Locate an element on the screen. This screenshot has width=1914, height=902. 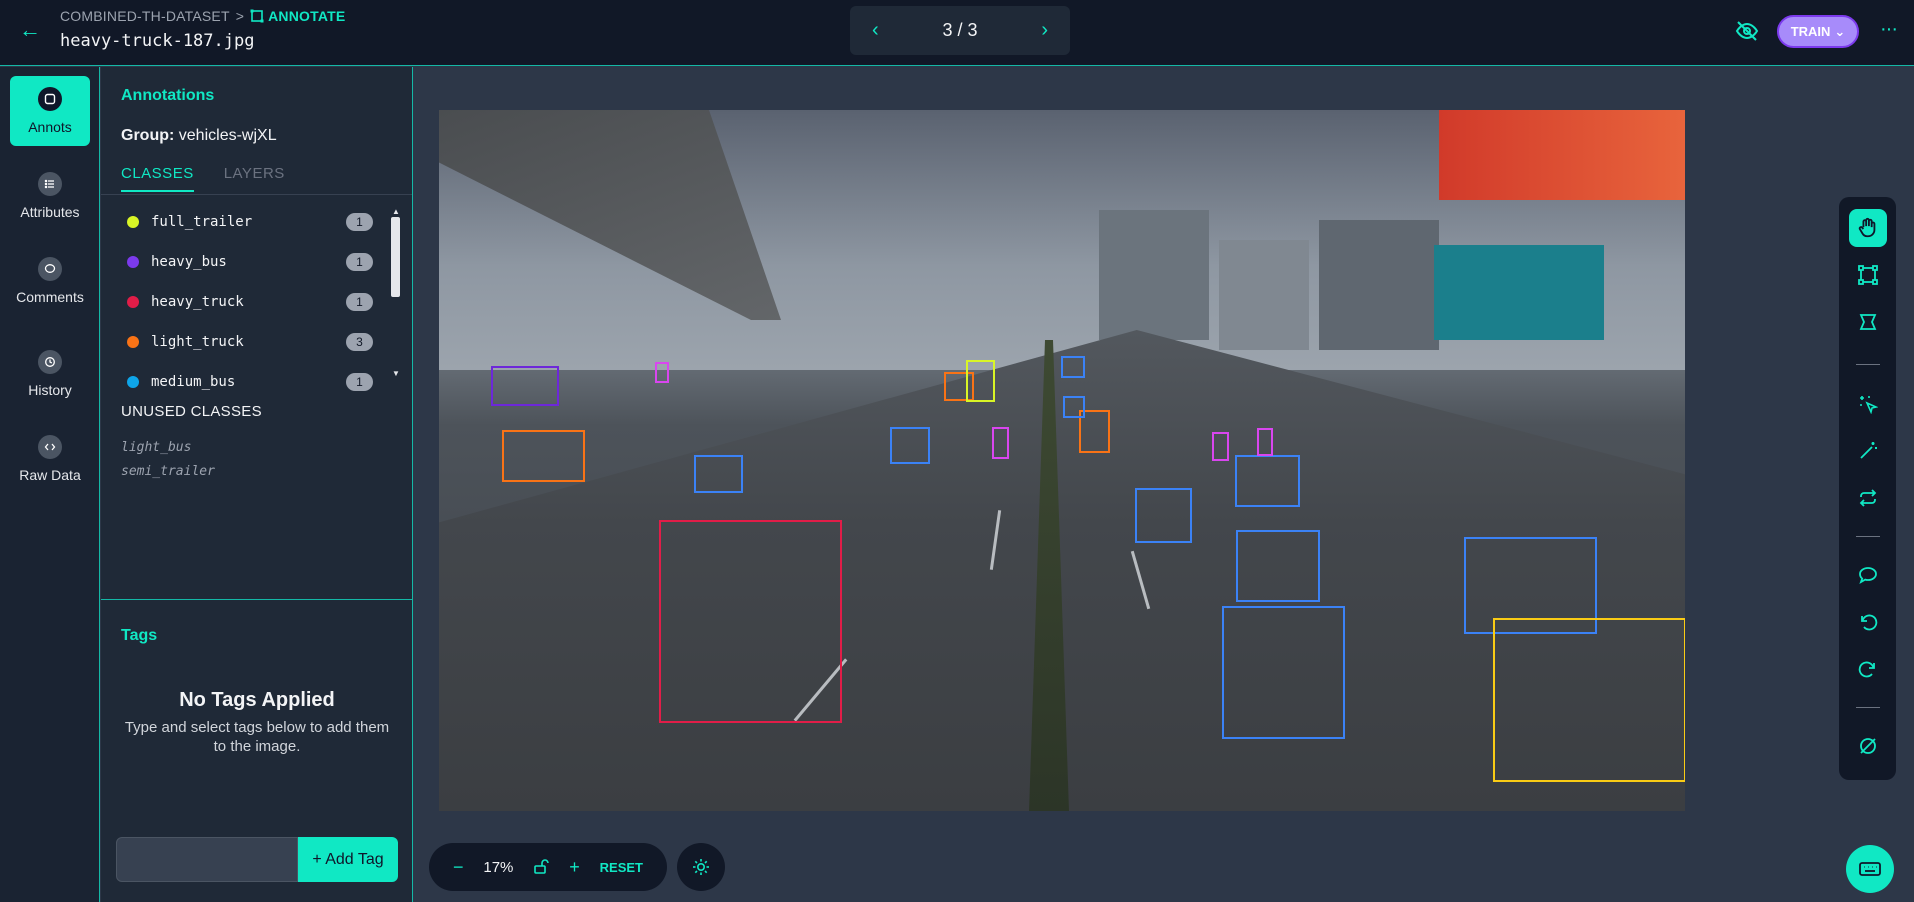
bbox-heavy-truck is located at coordinates (750, 621).